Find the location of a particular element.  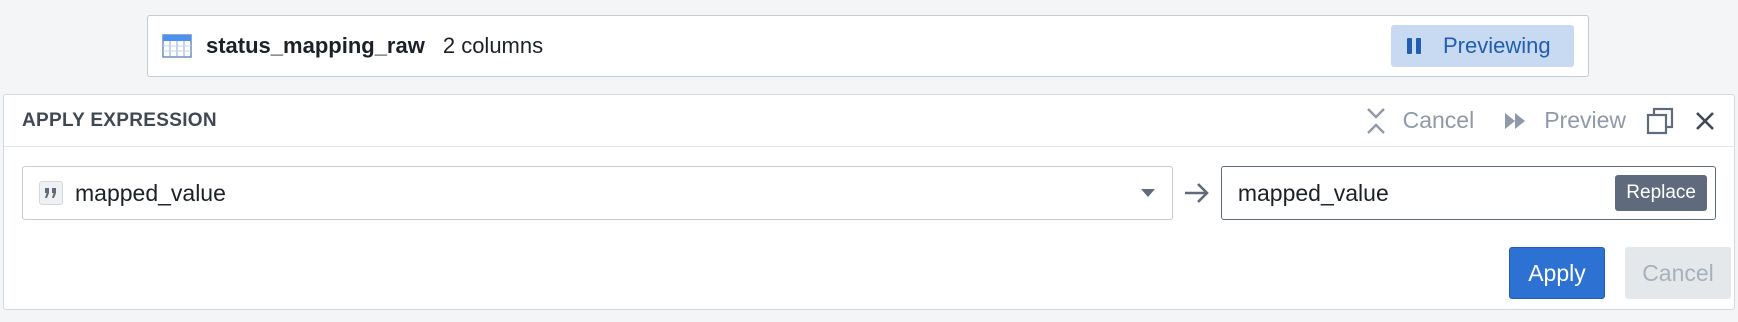

previewing-button: Previewing is located at coordinates (1482, 46).